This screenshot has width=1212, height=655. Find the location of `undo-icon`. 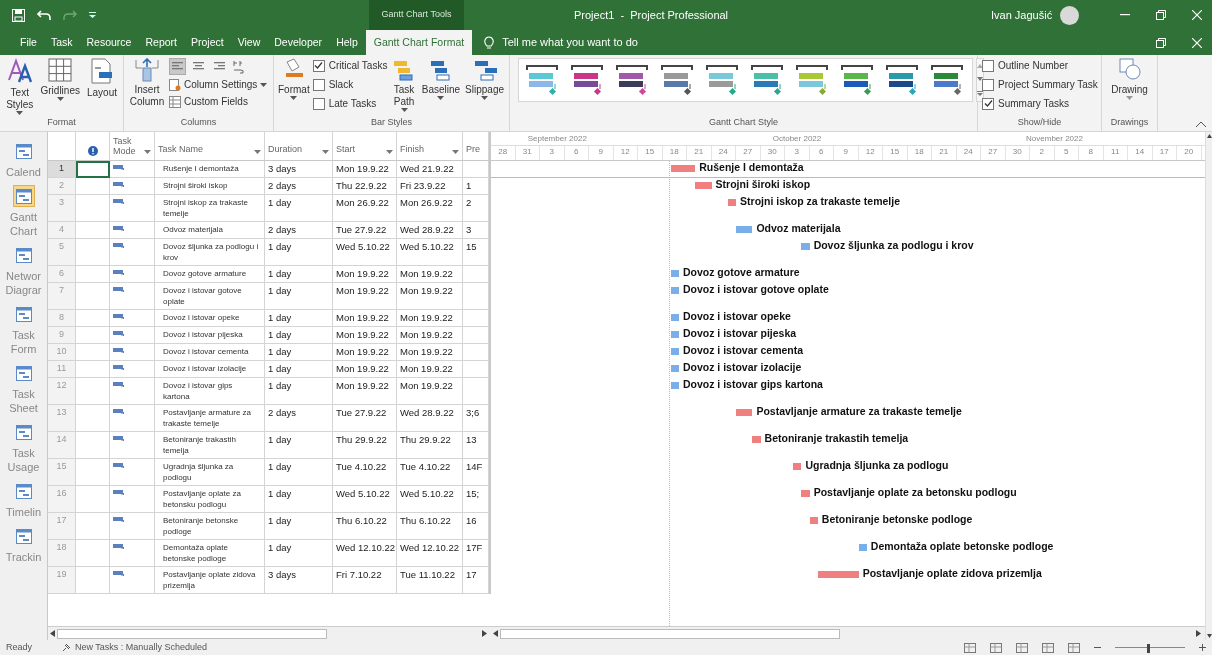

undo-icon is located at coordinates (44, 15).